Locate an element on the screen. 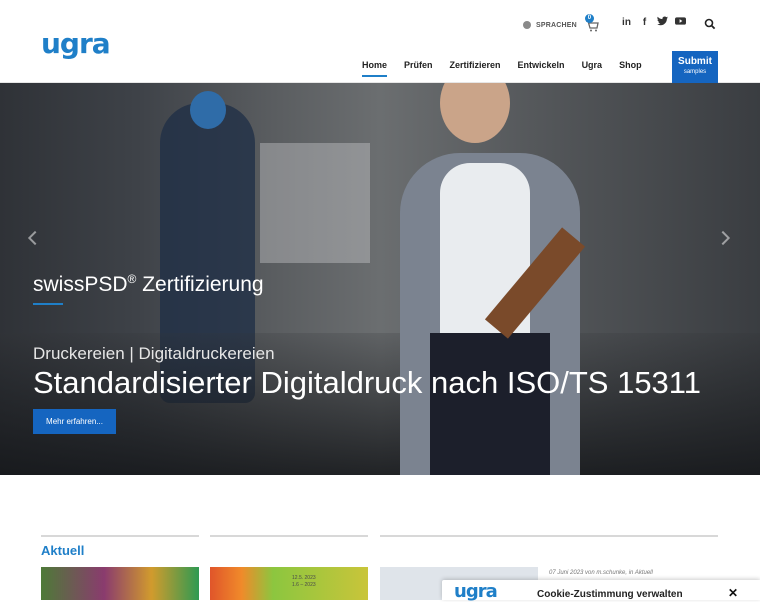 The height and width of the screenshot is (602, 760). cart-count-badge: 0 is located at coordinates (589, 18).